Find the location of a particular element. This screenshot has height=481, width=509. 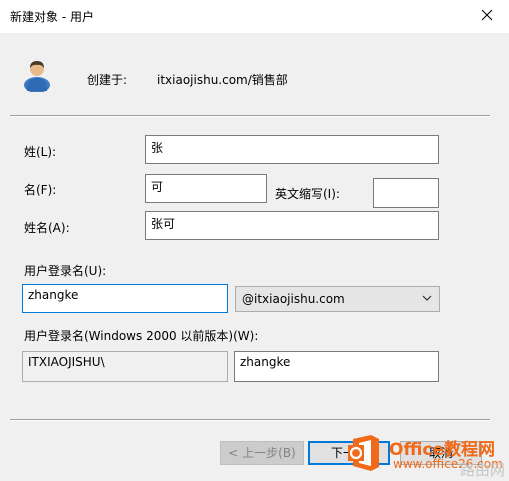

created-in-path: itxiaojishu.com/销售部 is located at coordinates (222, 80).